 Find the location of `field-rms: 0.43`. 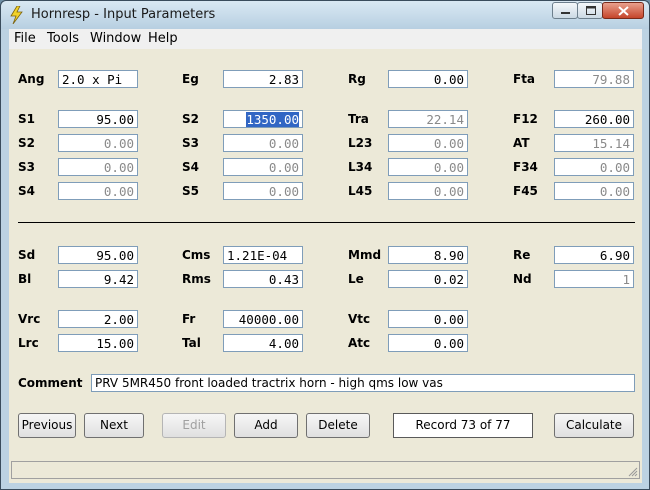

field-rms: 0.43 is located at coordinates (263, 279).